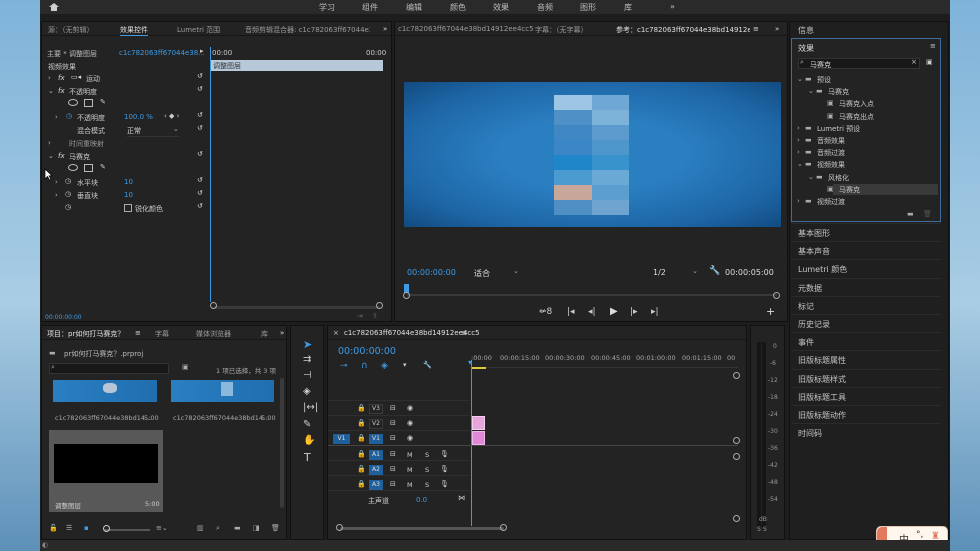  What do you see at coordinates (376, 485) in the screenshot?
I see `track-label: A3` at bounding box center [376, 485].